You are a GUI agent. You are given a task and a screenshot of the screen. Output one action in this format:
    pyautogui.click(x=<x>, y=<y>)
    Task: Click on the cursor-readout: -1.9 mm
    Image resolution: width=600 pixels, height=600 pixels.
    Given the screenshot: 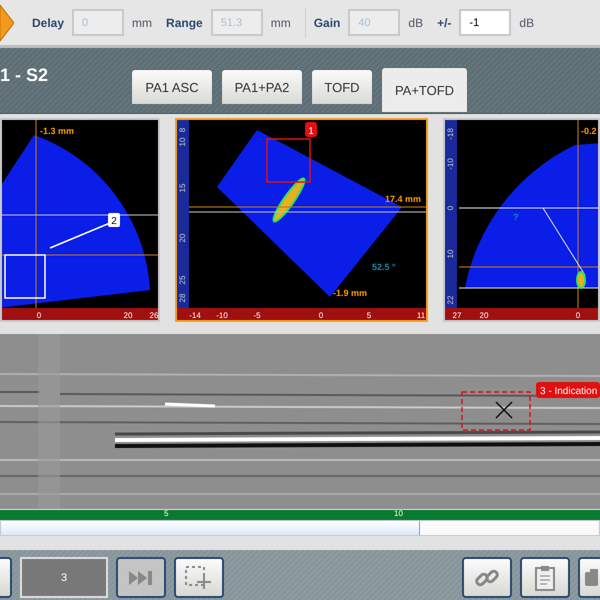 What is the action you would take?
    pyautogui.click(x=350, y=293)
    